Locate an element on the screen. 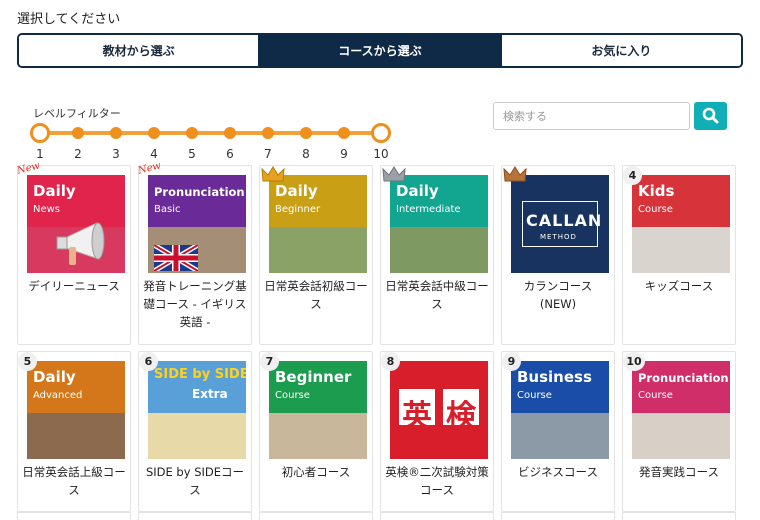 The width and height of the screenshot is (760, 520). course-card-daily-advanced: Daily Advanced 5 日常英会話上級コース is located at coordinates (74, 431).